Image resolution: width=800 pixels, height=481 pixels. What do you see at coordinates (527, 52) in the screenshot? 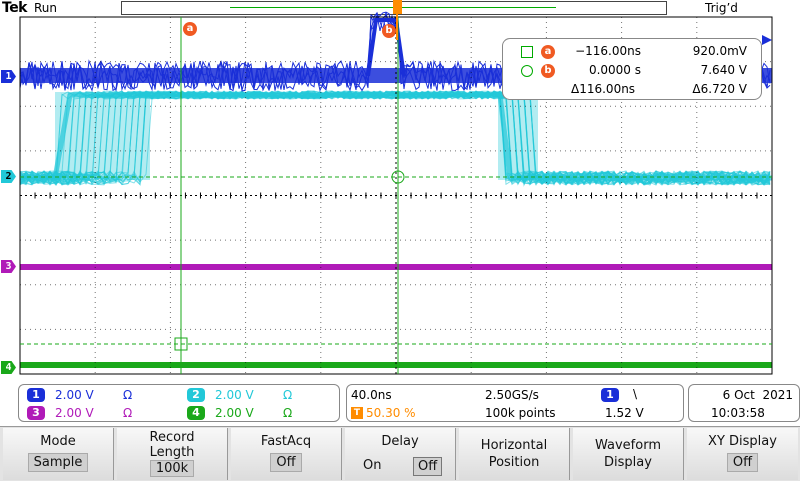
I see `cursor-a-square-icon` at bounding box center [527, 52].